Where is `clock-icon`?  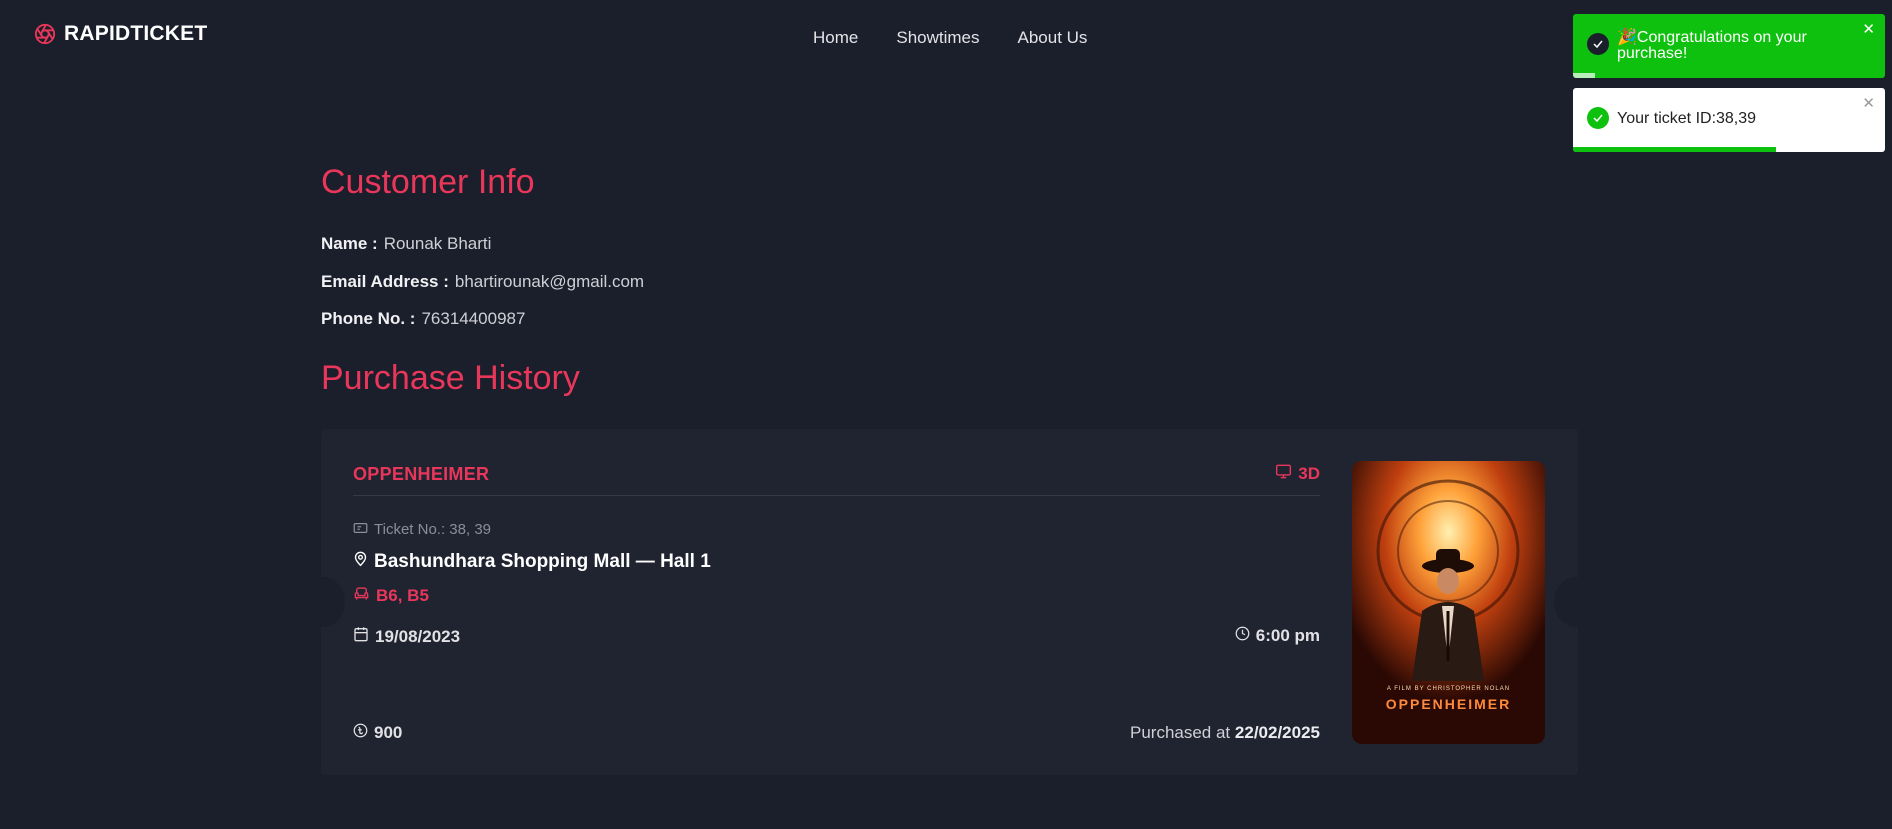
clock-icon is located at coordinates (1242, 636).